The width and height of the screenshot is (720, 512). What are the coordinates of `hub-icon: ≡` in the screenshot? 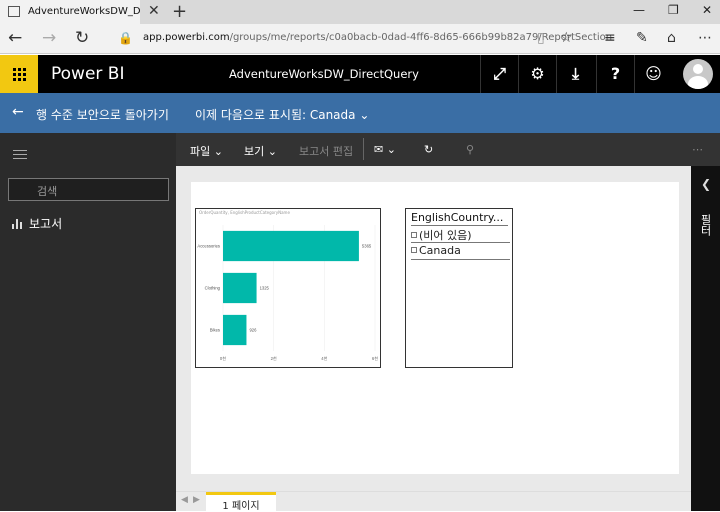 It's located at (610, 38).